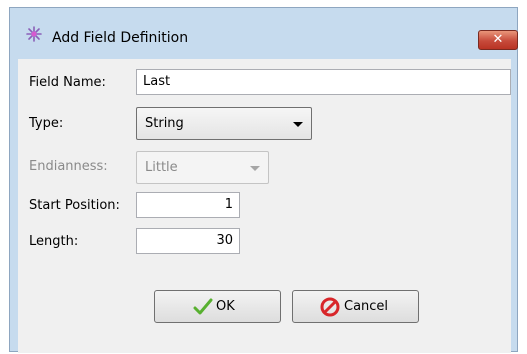 Image resolution: width=527 pixels, height=354 pixels. Describe the element at coordinates (164, 123) in the screenshot. I see `type-selected-value: String` at that location.